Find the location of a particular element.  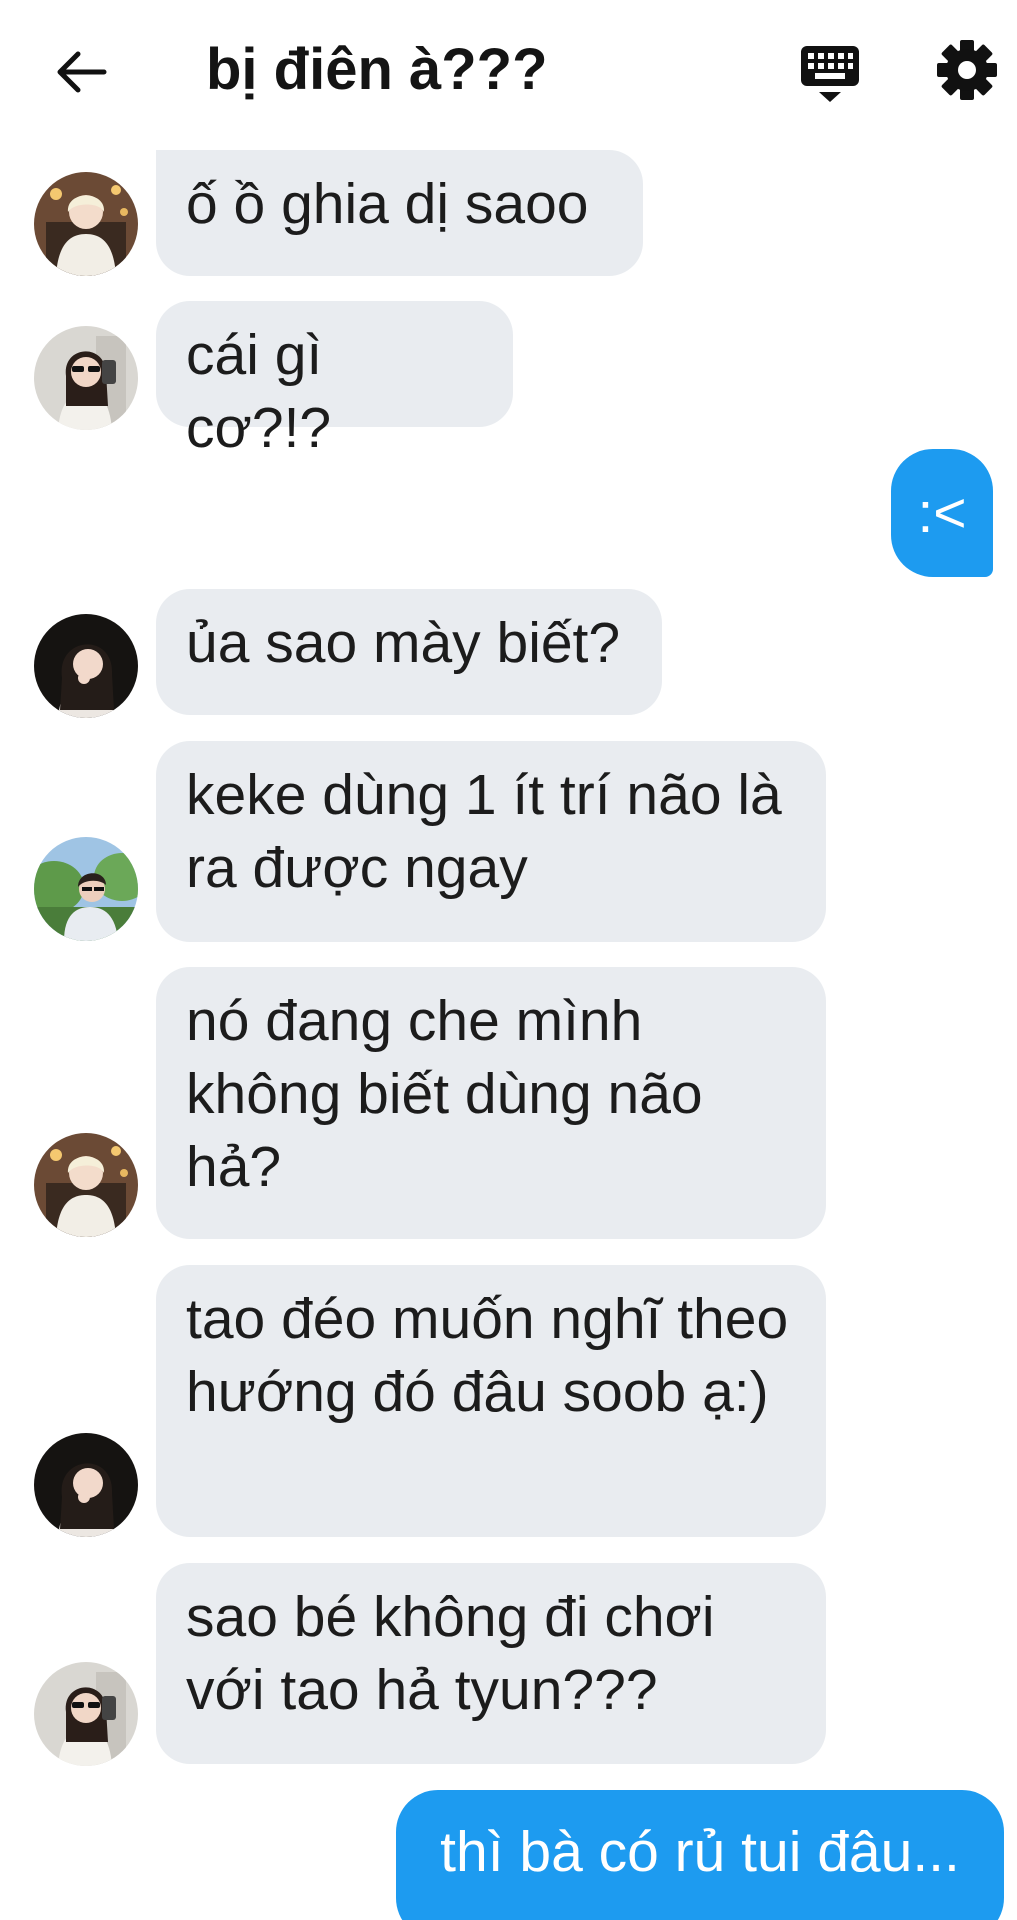

arrow-left-icon is located at coordinates (82, 72).